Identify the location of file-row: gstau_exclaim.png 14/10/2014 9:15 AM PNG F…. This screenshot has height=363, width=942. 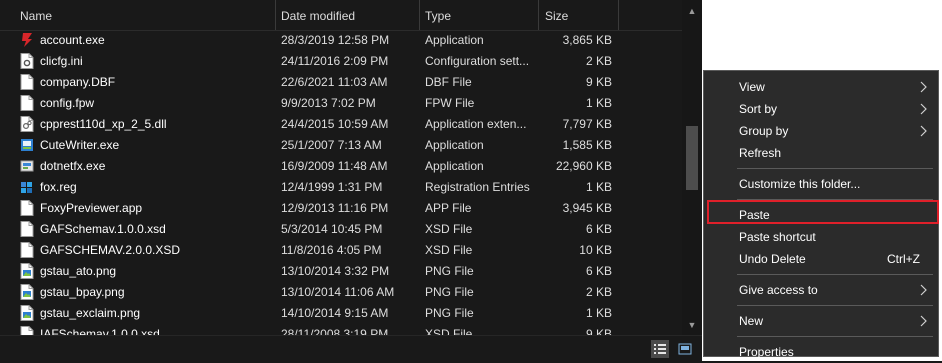
(341, 312).